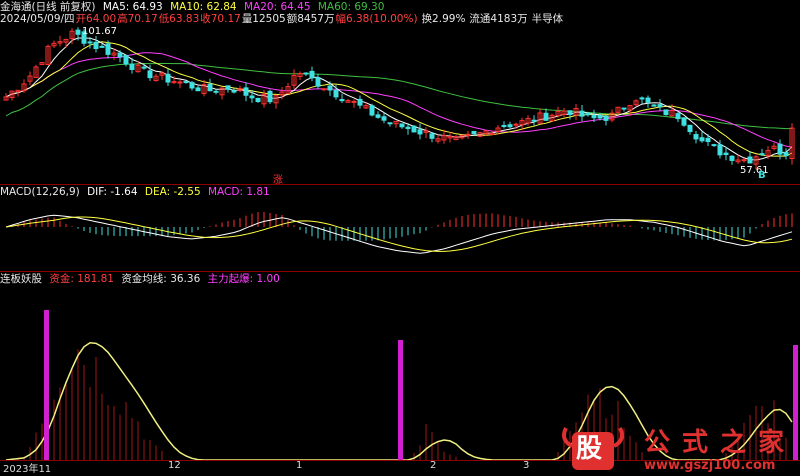 The width and height of the screenshot is (800, 476). I want to click on logo-c2: 公, so click(657, 443).